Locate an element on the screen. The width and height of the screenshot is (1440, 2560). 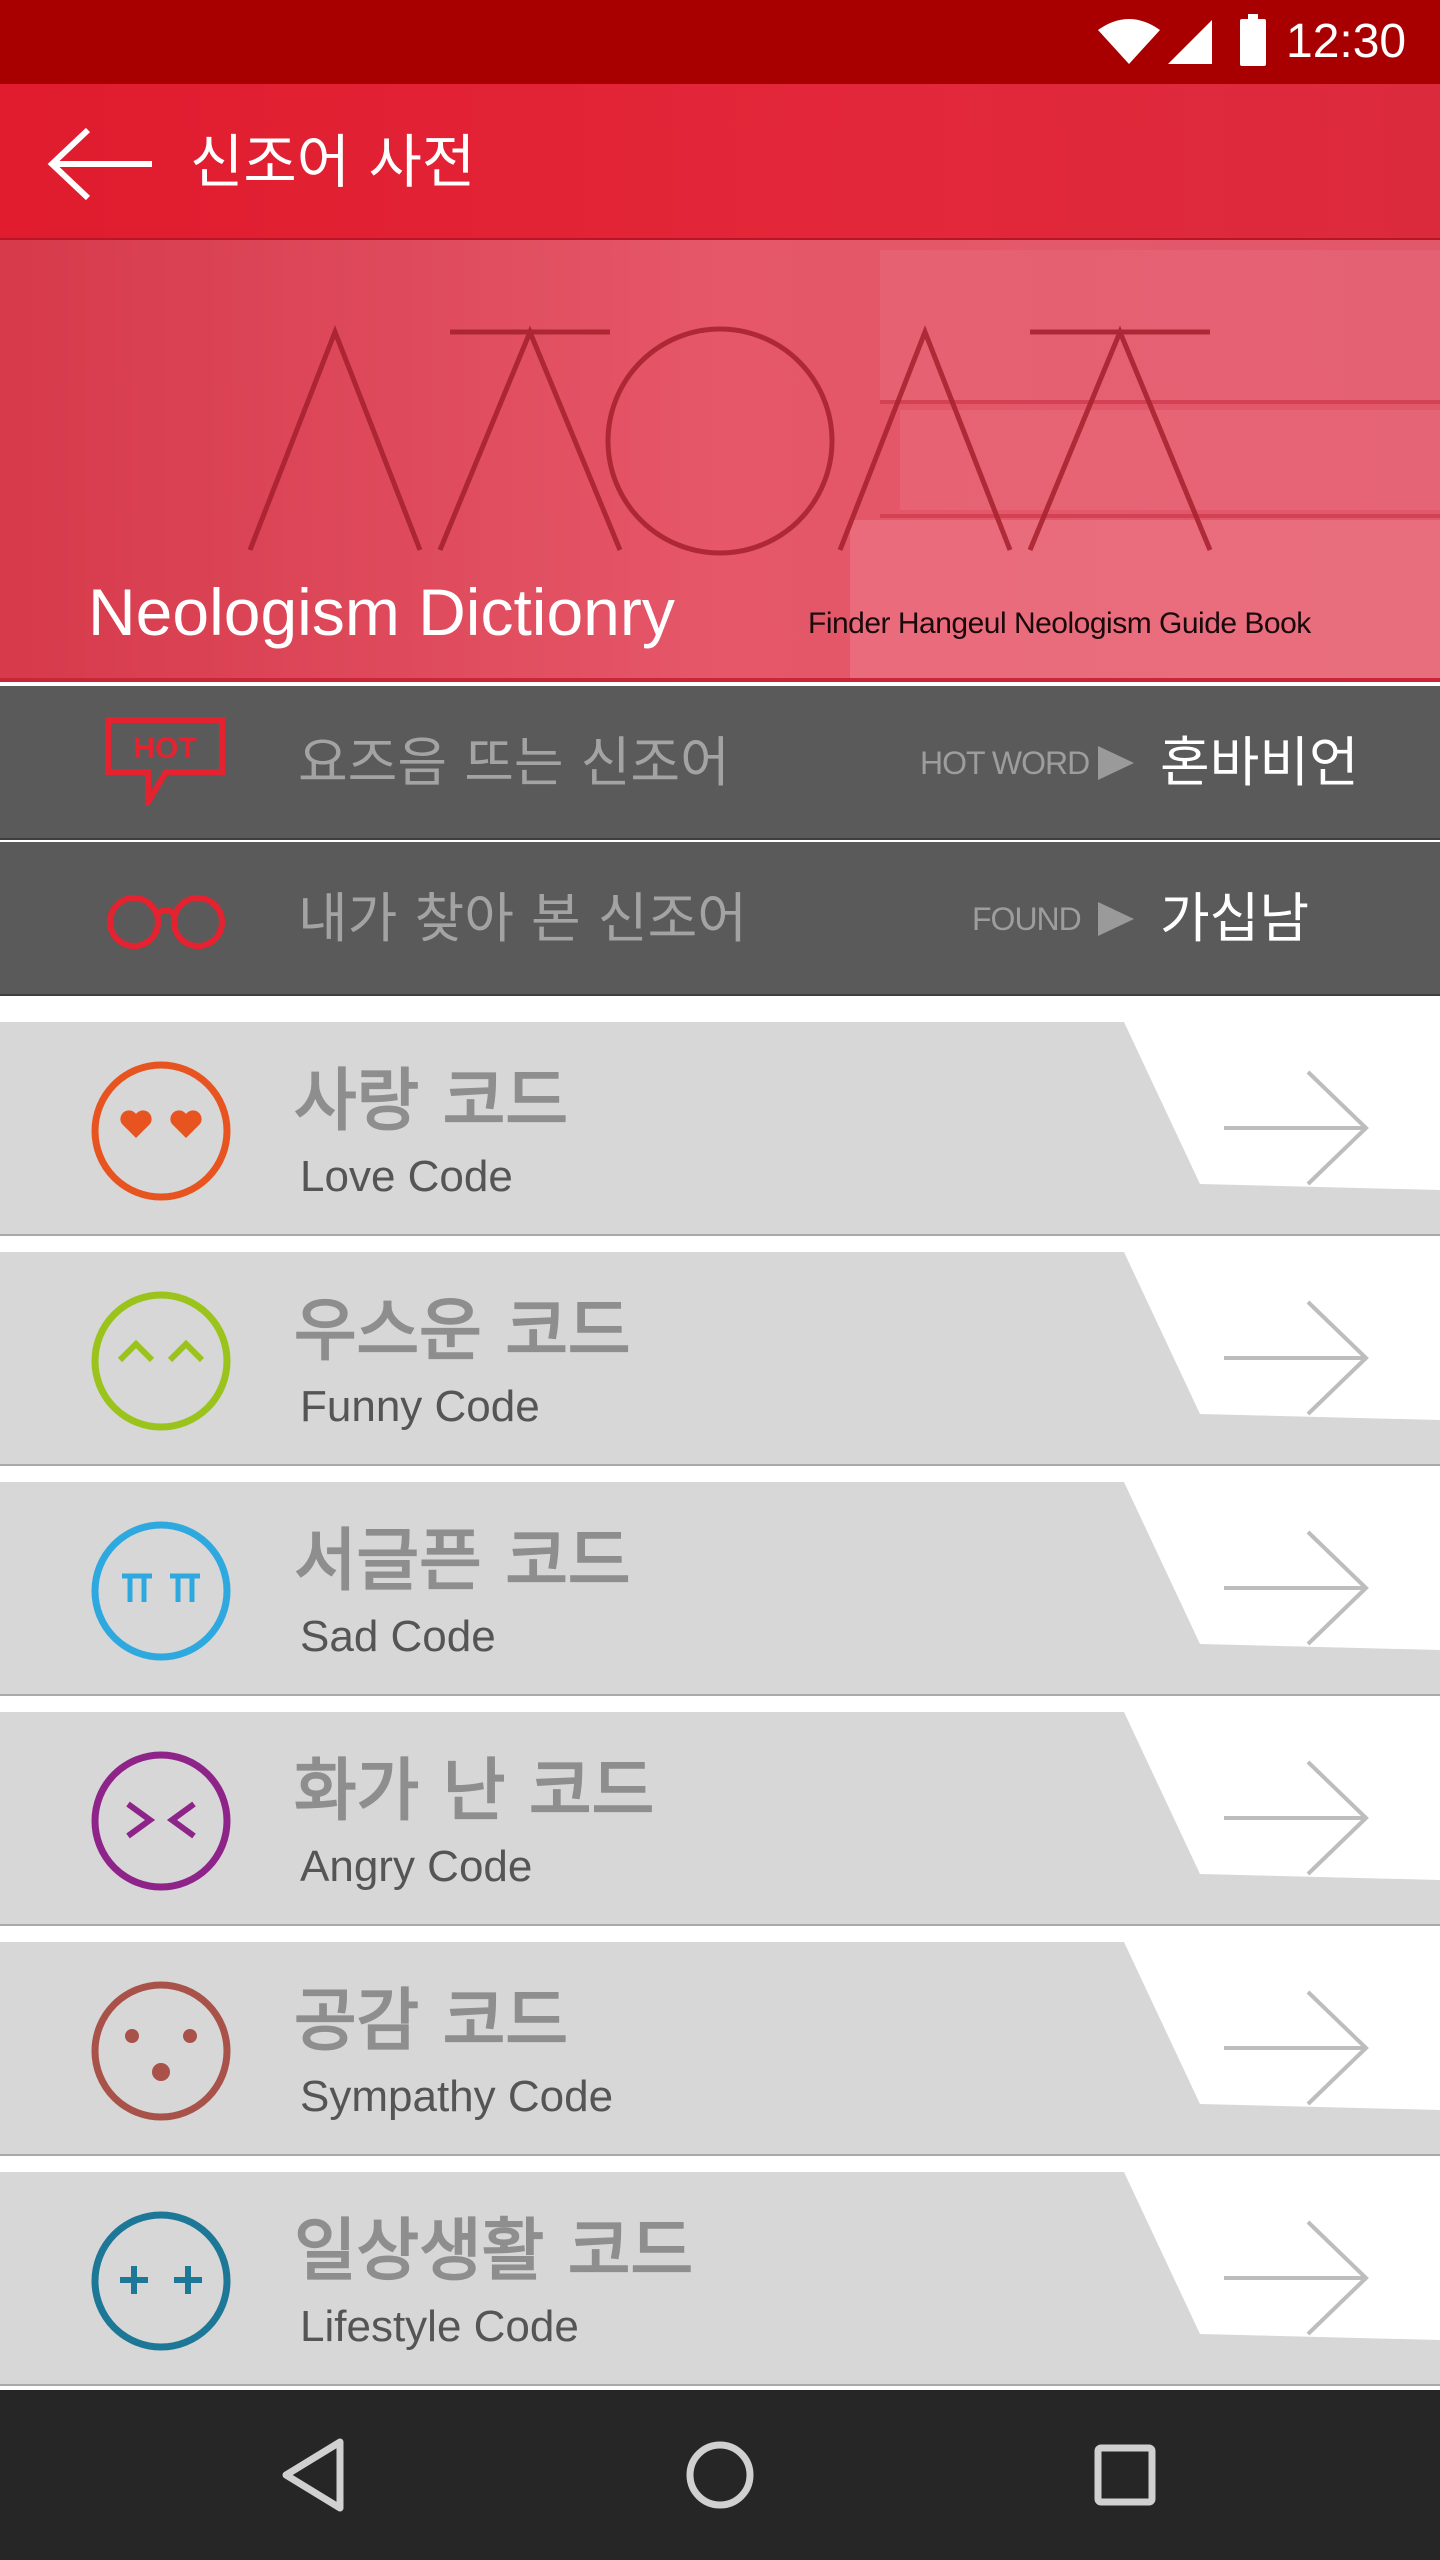
banner-title: Neologism Dictionry is located at coordinates (381, 612).